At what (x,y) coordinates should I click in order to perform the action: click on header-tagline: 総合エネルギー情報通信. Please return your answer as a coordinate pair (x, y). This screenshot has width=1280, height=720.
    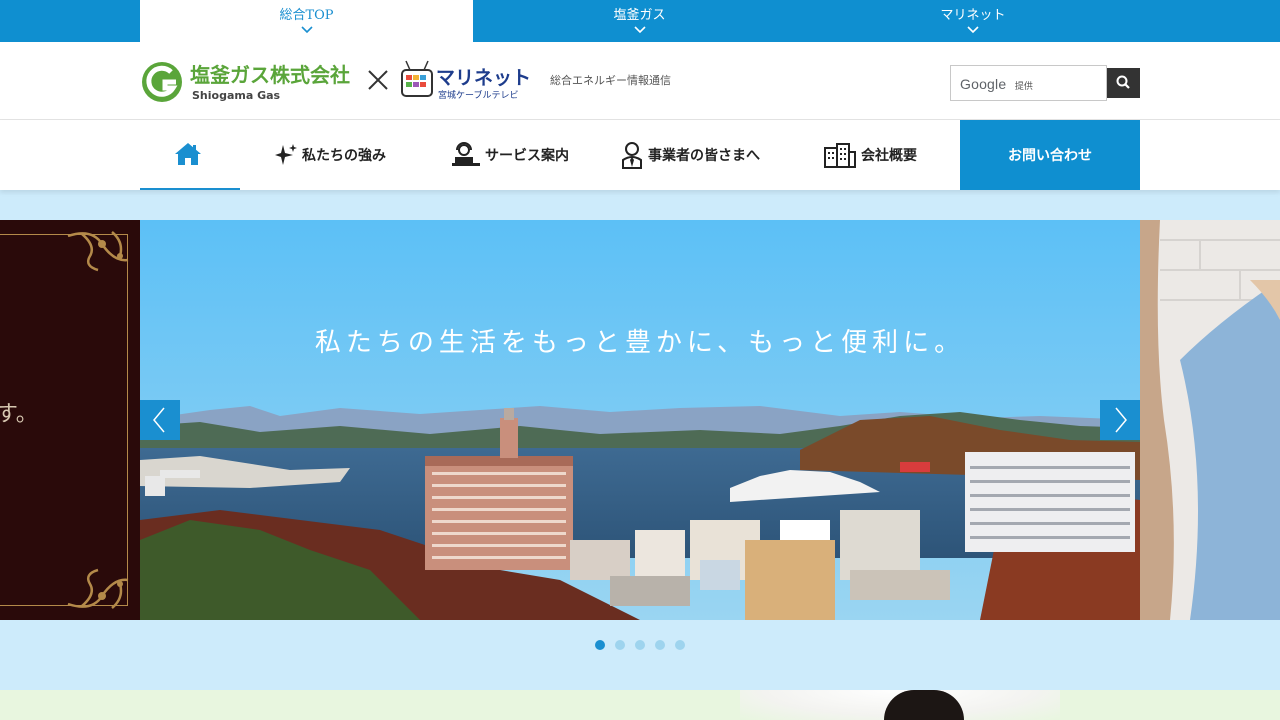
    Looking at the image, I should click on (610, 80).